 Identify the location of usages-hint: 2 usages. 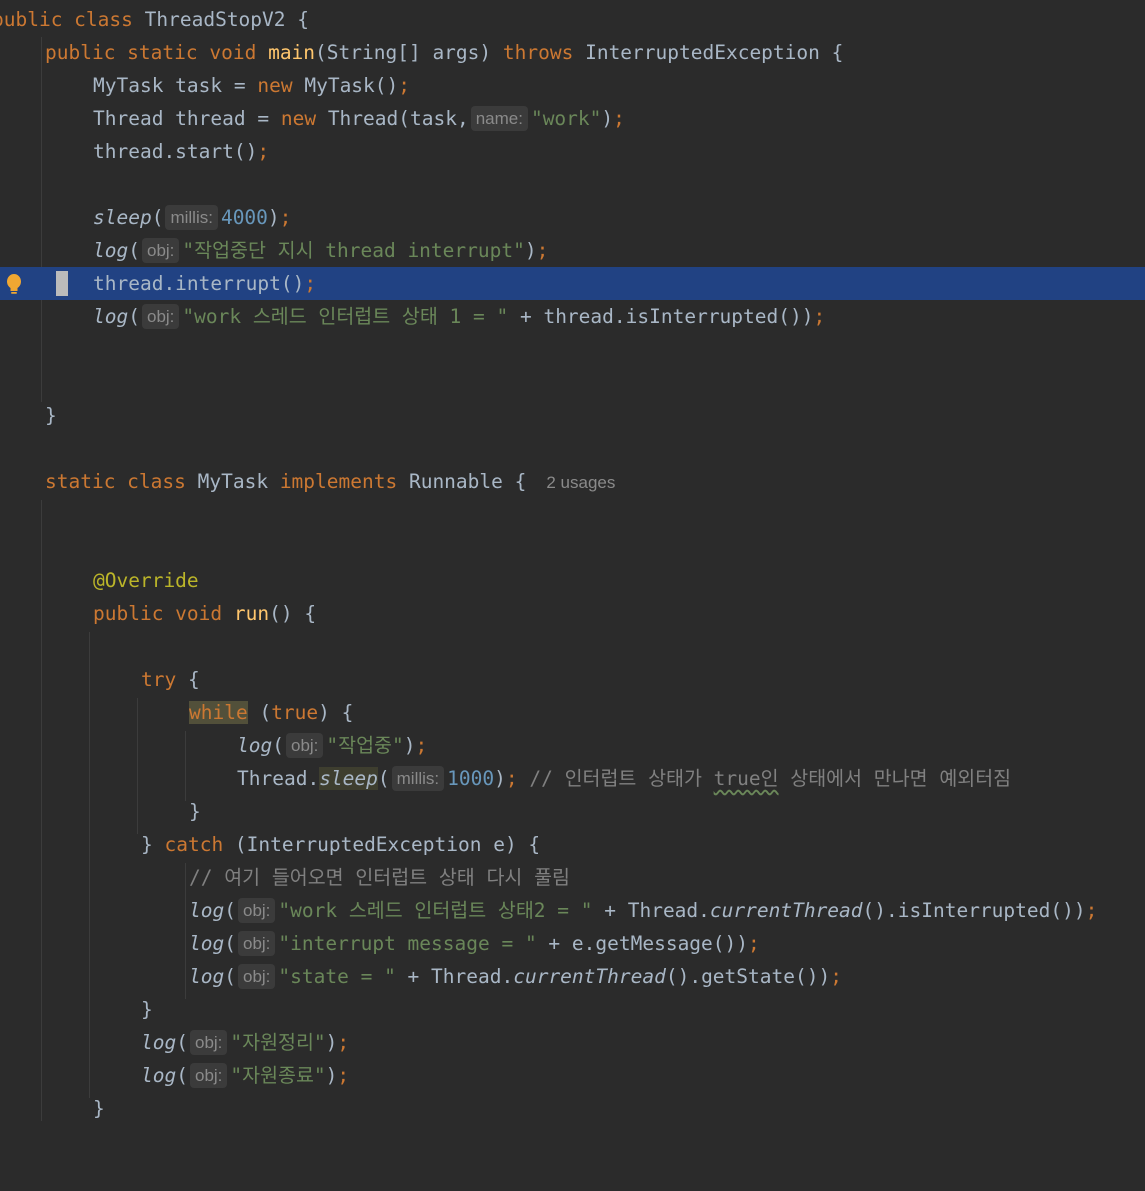
(580, 482).